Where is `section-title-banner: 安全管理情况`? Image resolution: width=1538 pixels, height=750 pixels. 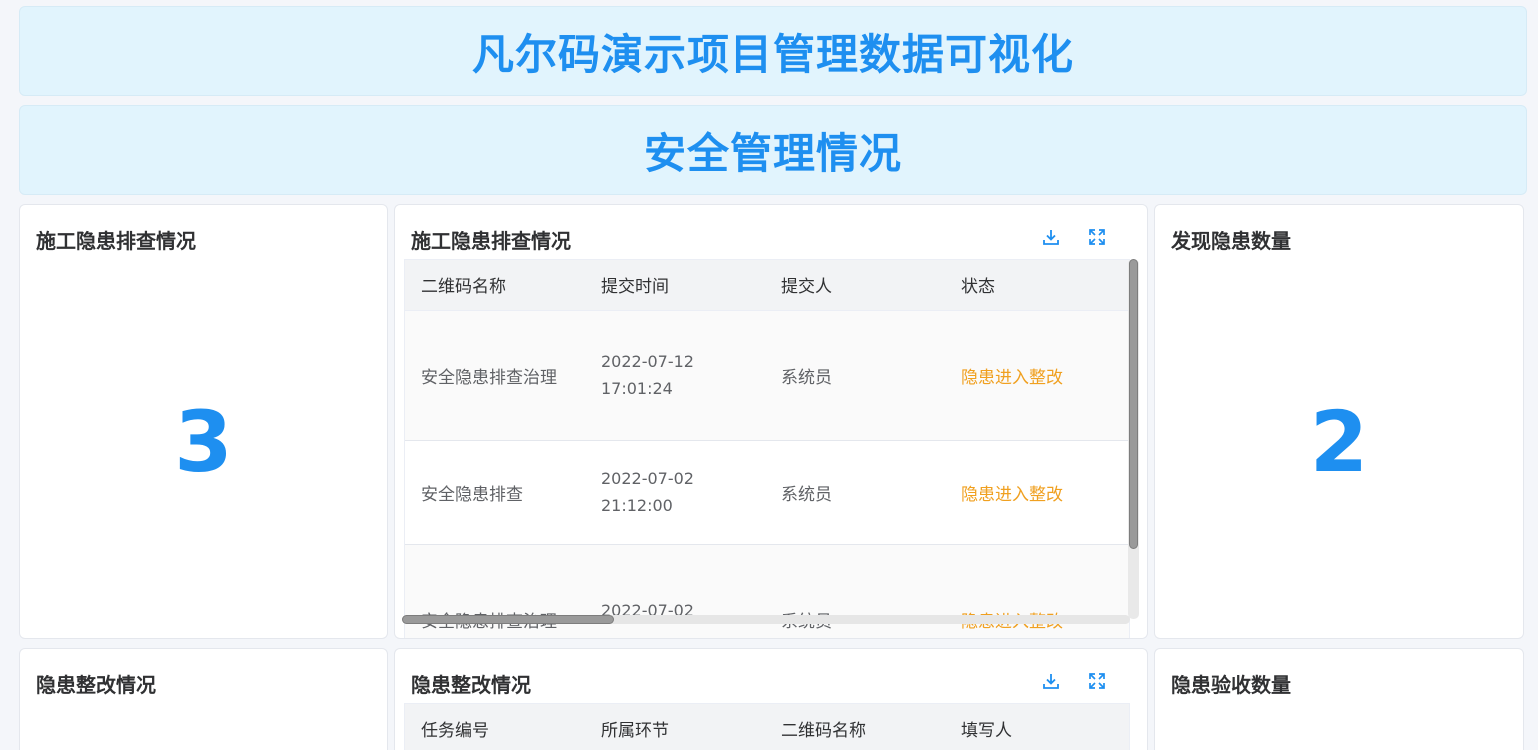 section-title-banner: 安全管理情况 is located at coordinates (773, 150).